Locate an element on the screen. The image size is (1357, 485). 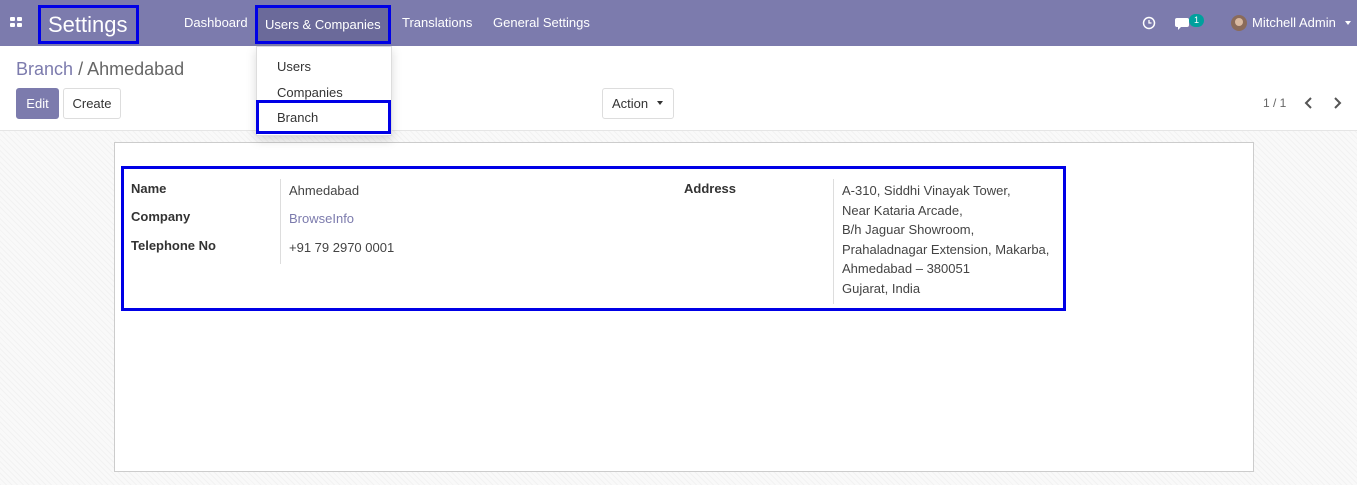
menu-users-companies: Users & Companies is located at coordinates (323, 24).